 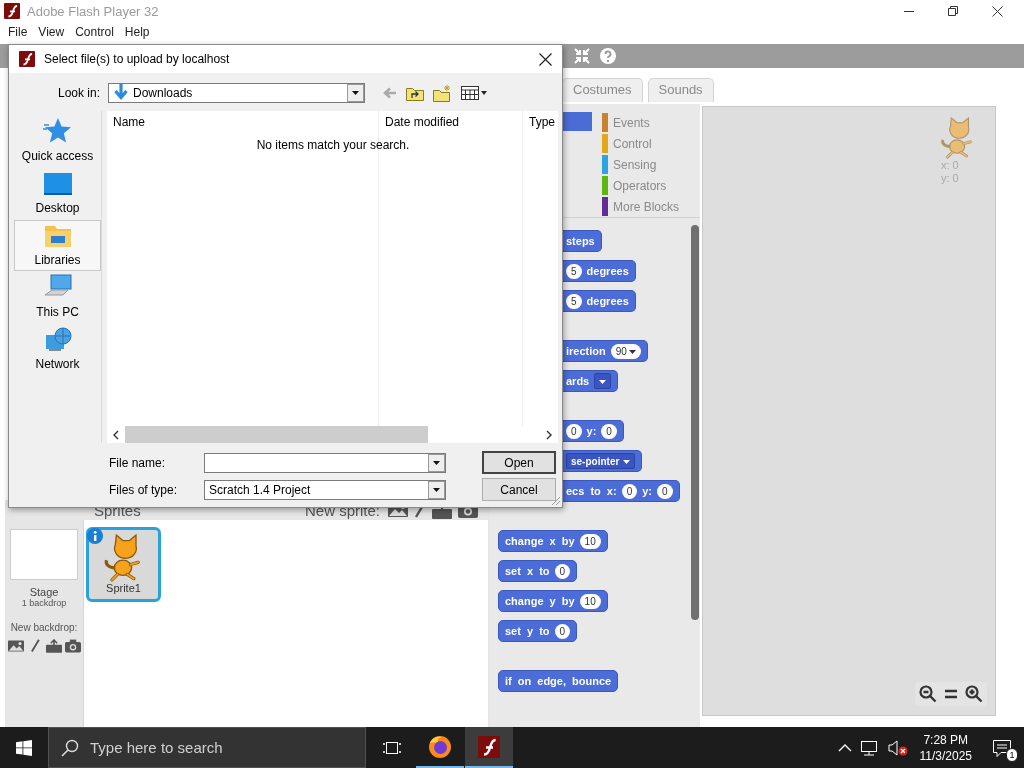 I want to click on block-label: steps, so click(x=580, y=241).